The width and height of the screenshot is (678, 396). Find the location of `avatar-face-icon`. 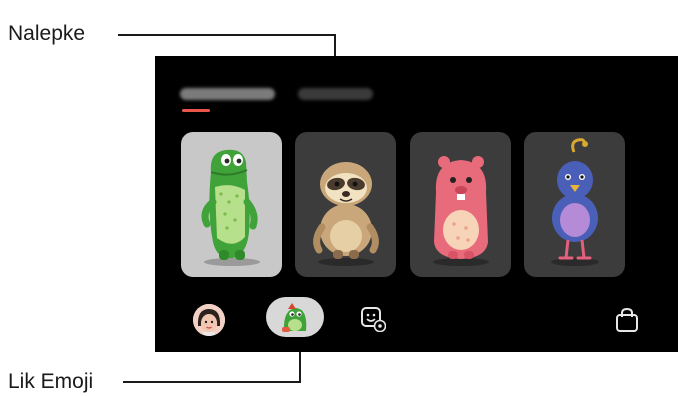

avatar-face-icon is located at coordinates (209, 320).